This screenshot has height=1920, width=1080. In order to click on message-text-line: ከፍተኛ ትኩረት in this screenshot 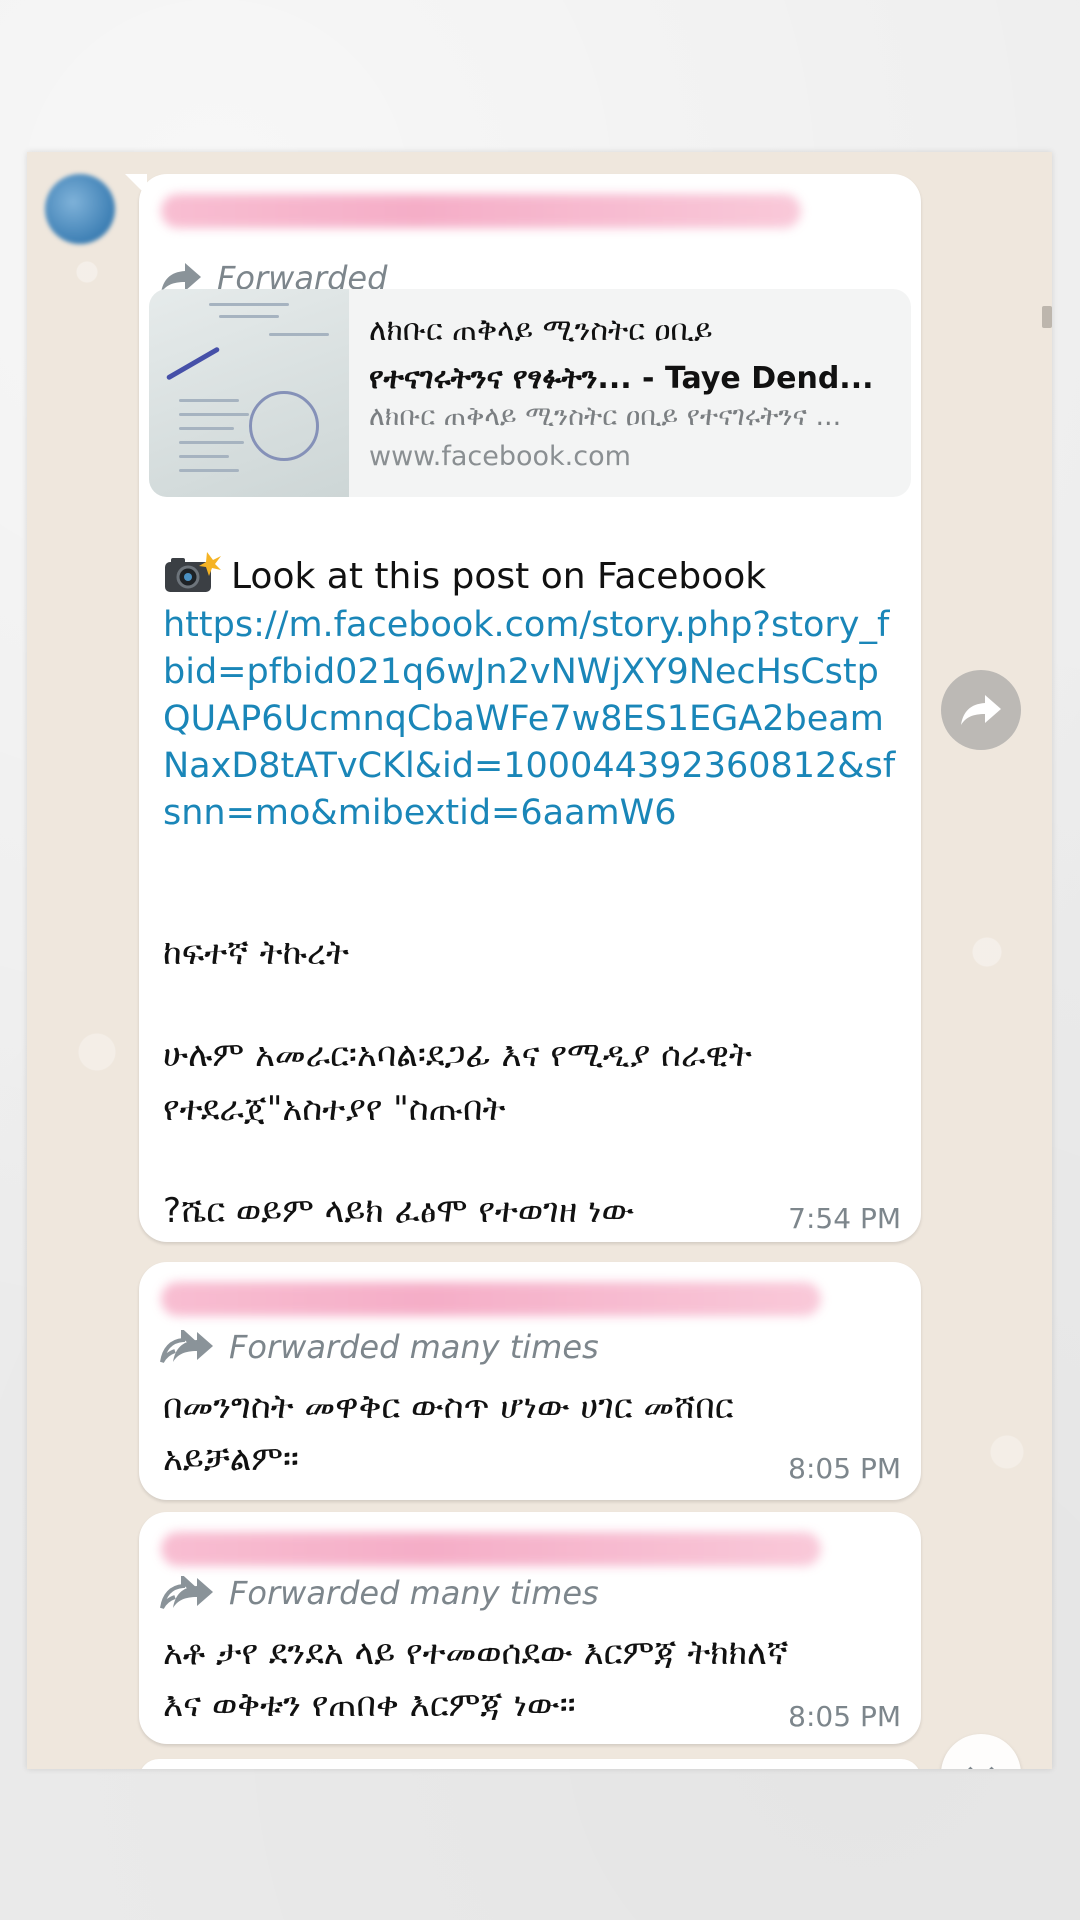, I will do `click(256, 953)`.